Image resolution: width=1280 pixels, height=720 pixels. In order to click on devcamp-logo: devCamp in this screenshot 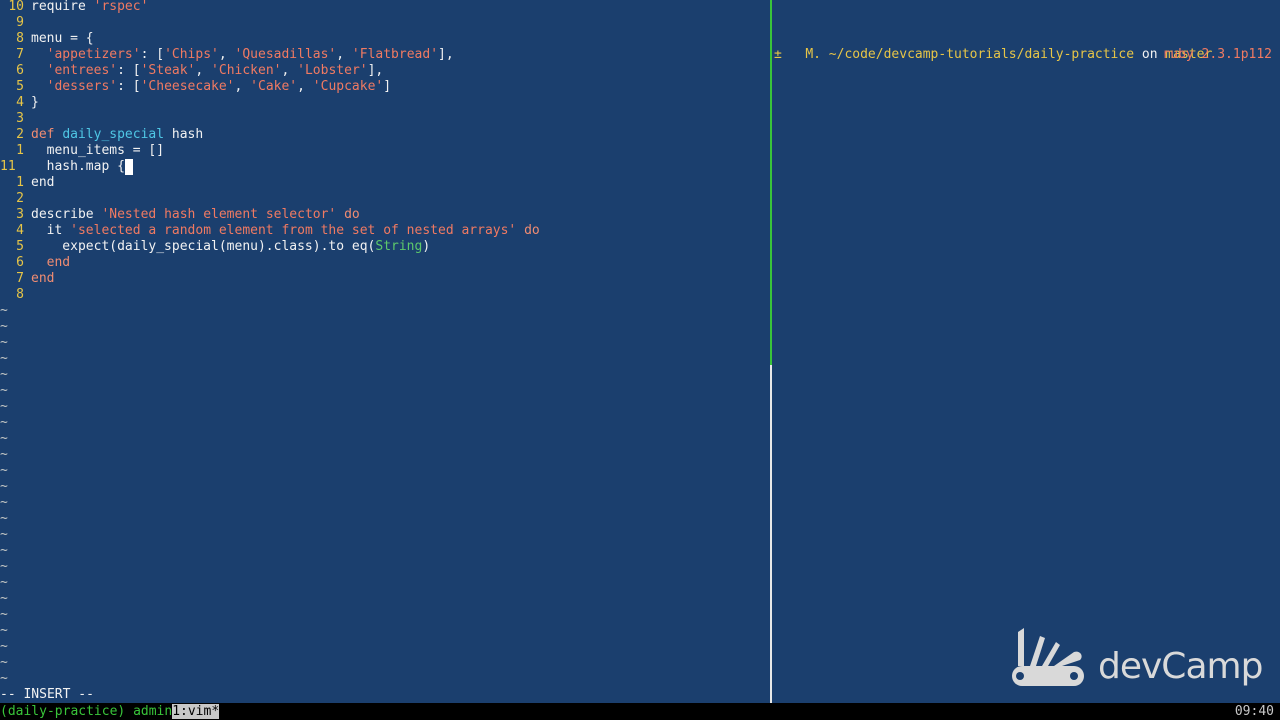, I will do `click(1136, 659)`.